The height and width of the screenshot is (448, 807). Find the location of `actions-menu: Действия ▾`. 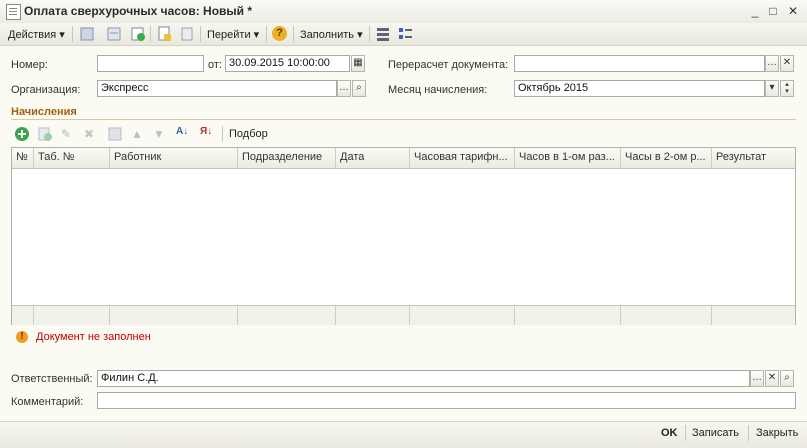

actions-menu: Действия ▾ is located at coordinates (36, 34).